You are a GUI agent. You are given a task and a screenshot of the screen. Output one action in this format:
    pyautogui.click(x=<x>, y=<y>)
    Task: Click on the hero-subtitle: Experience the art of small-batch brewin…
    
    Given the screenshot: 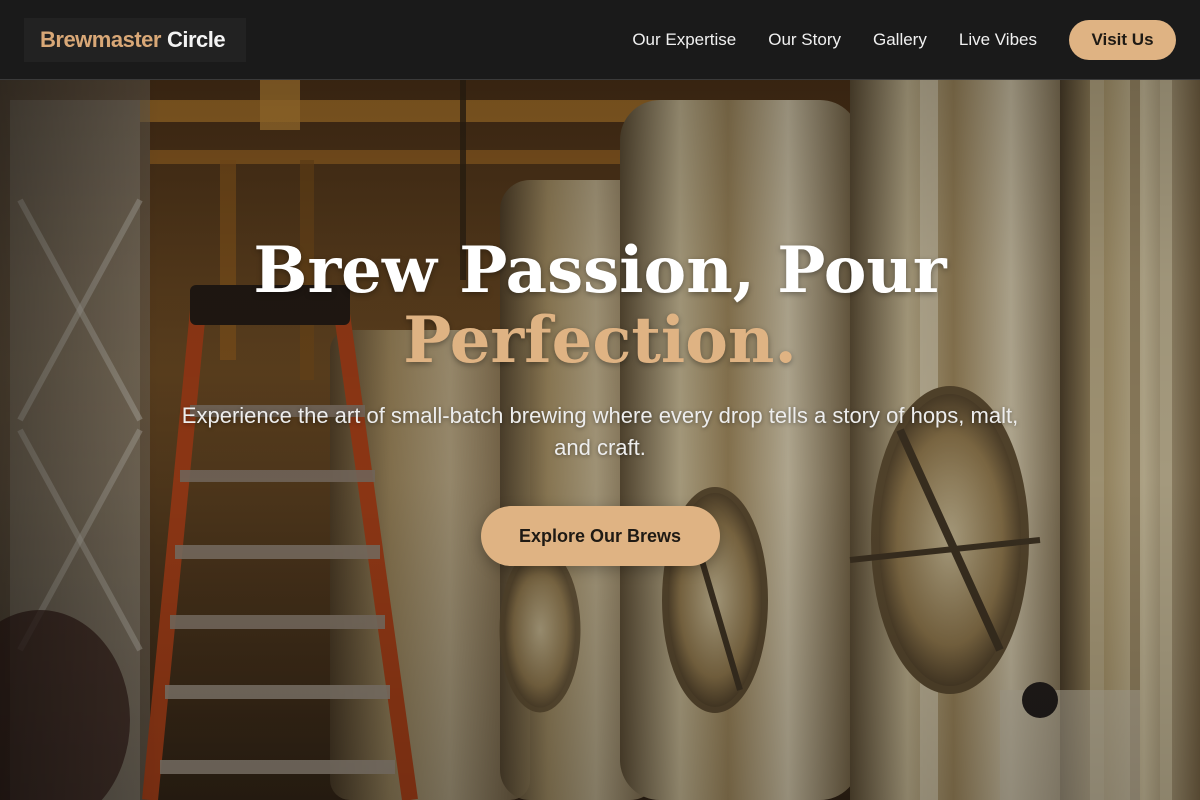 What is the action you would take?
    pyautogui.click(x=600, y=431)
    